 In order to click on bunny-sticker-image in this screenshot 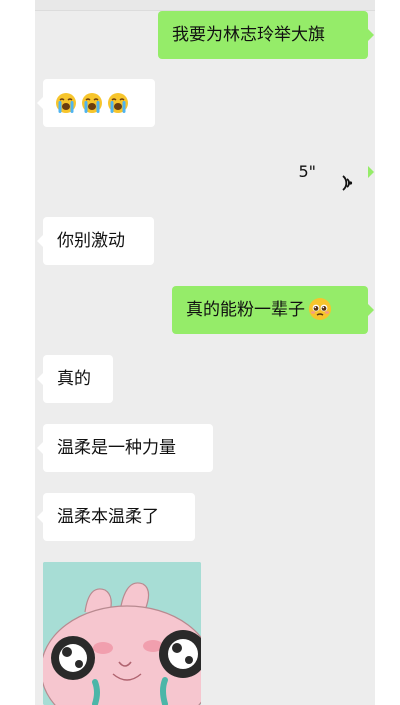, I will do `click(122, 633)`.